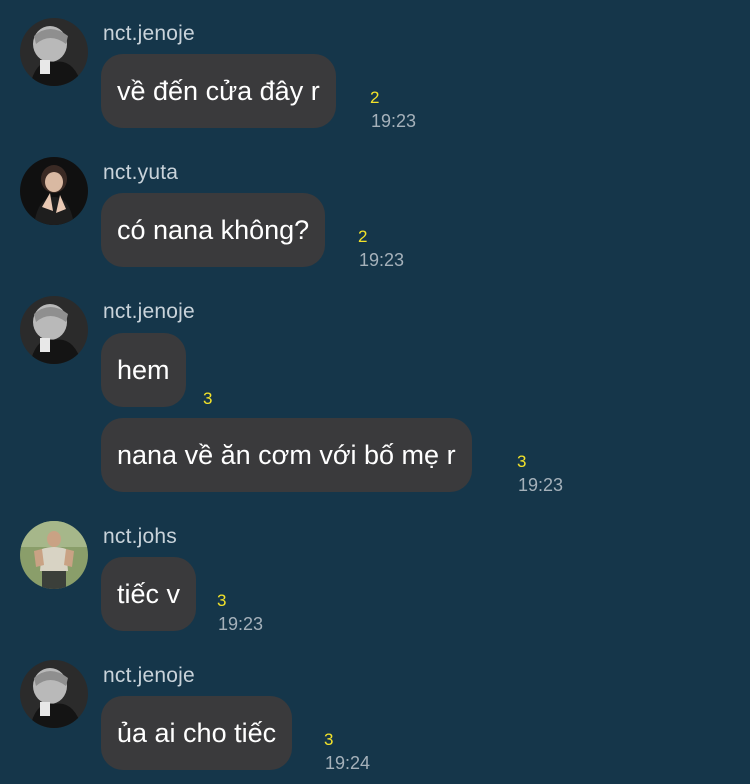 Image resolution: width=750 pixels, height=784 pixels. Describe the element at coordinates (149, 594) in the screenshot. I see `message-bubble: tiếc v` at that location.